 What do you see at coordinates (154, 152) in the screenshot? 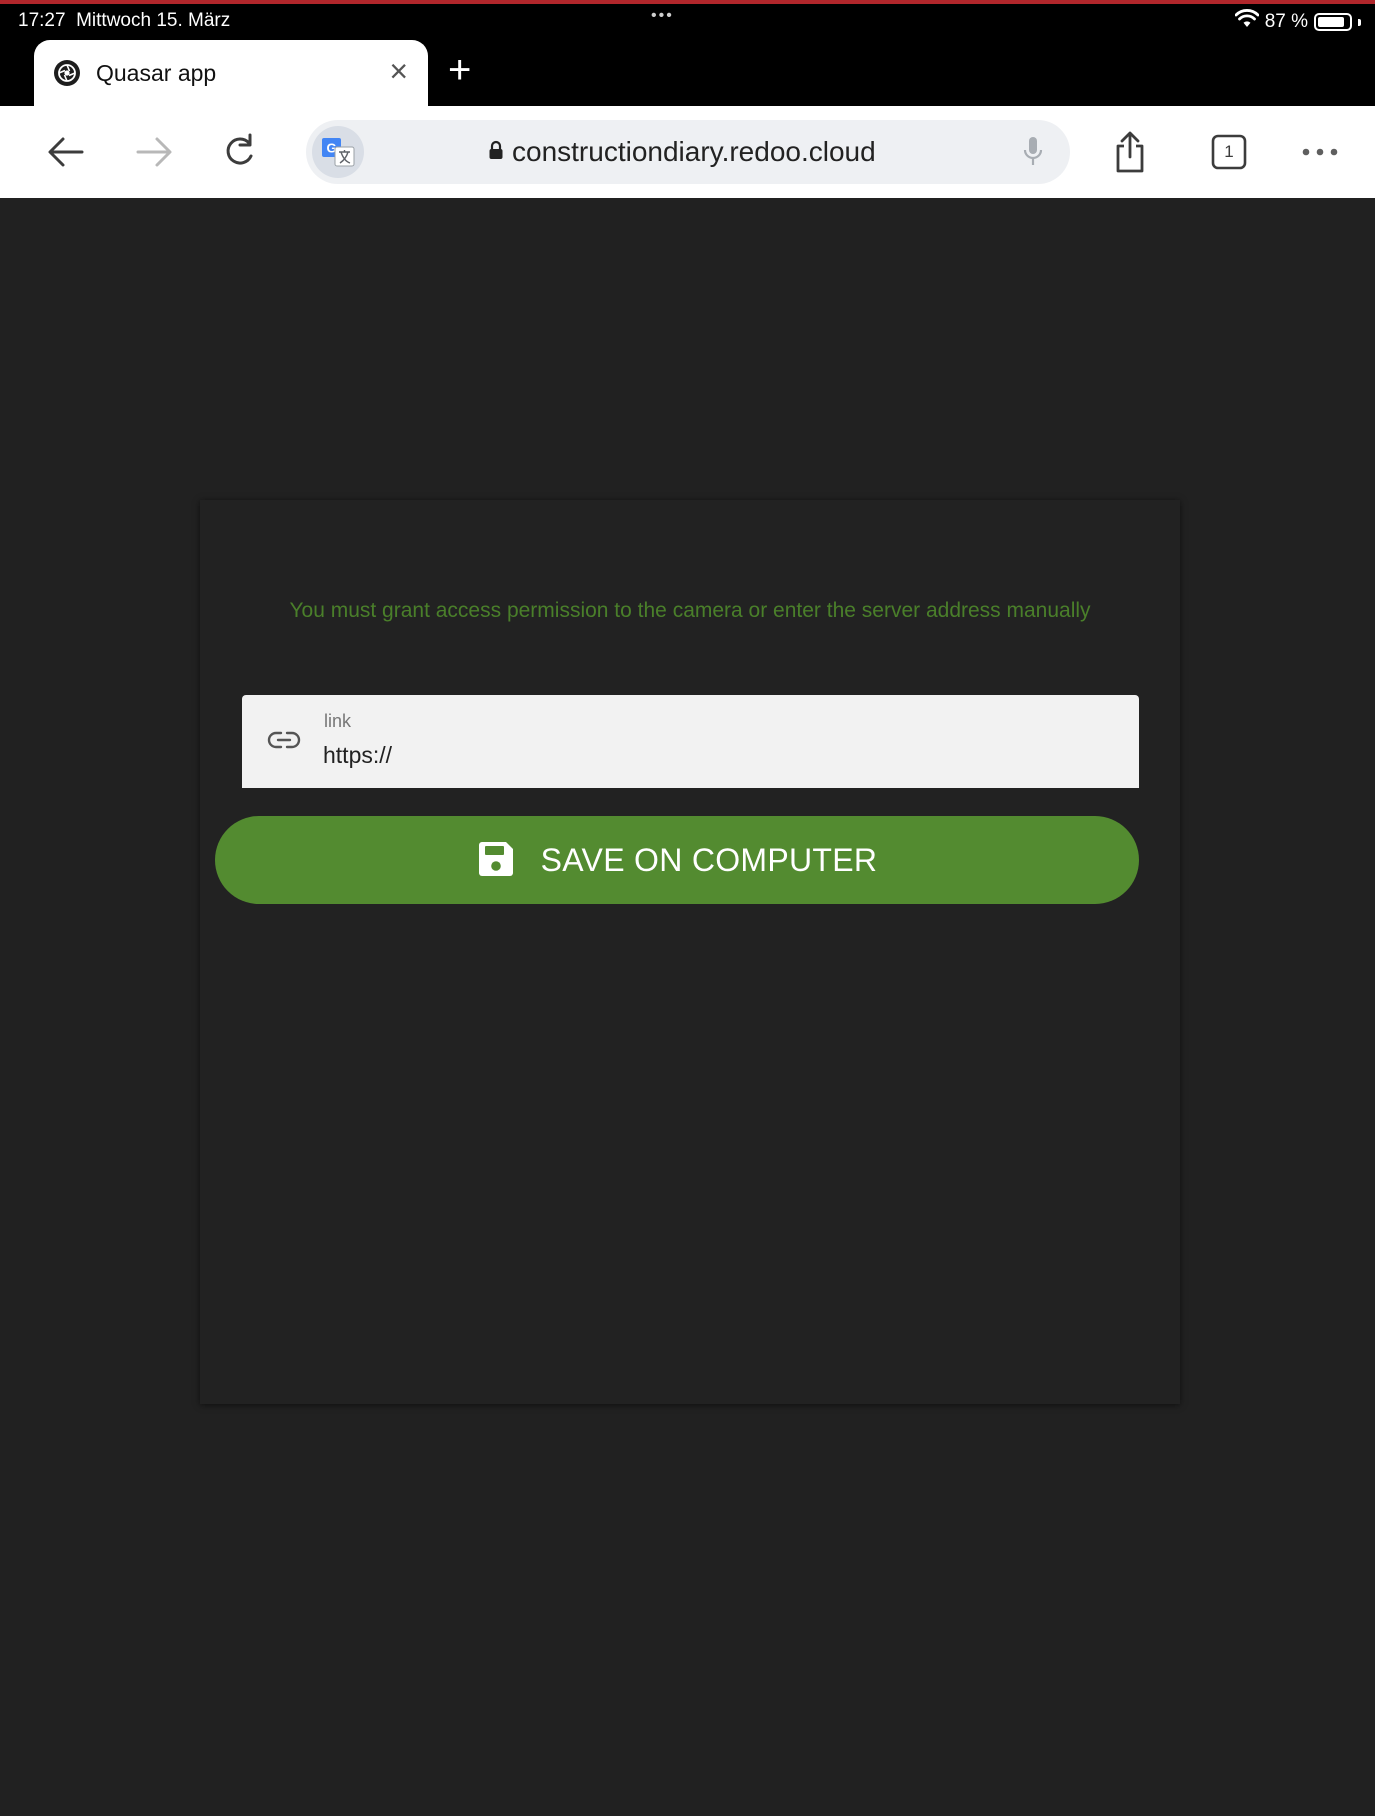
I see `forward-icon` at bounding box center [154, 152].